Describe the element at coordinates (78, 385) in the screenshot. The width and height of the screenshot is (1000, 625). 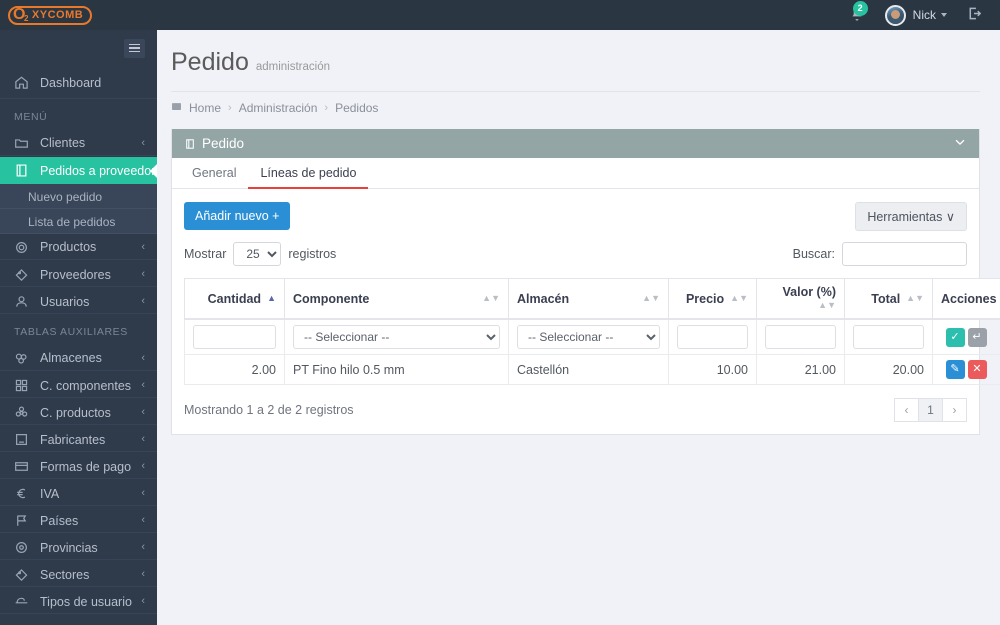
I see `sidebar-item-c-componentes: C. componentes ‹` at that location.